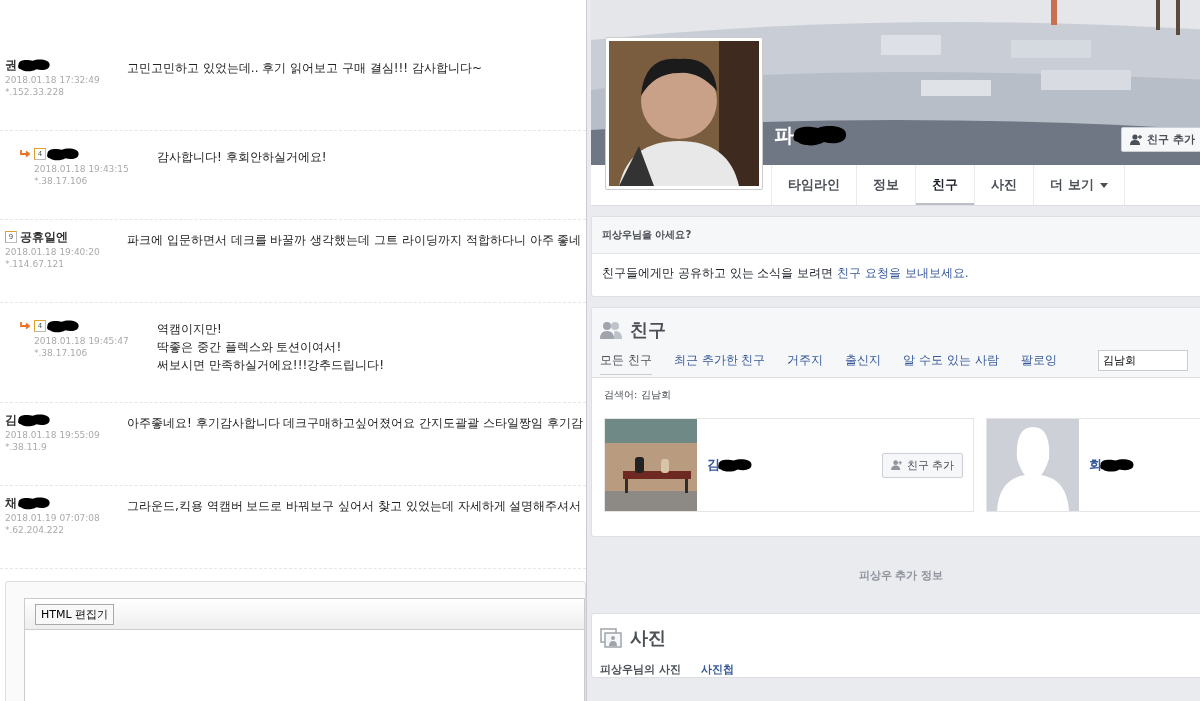  Describe the element at coordinates (903, 273) in the screenshot. I see `friend-request-link: 친구 요청을 보내보세요.` at that location.